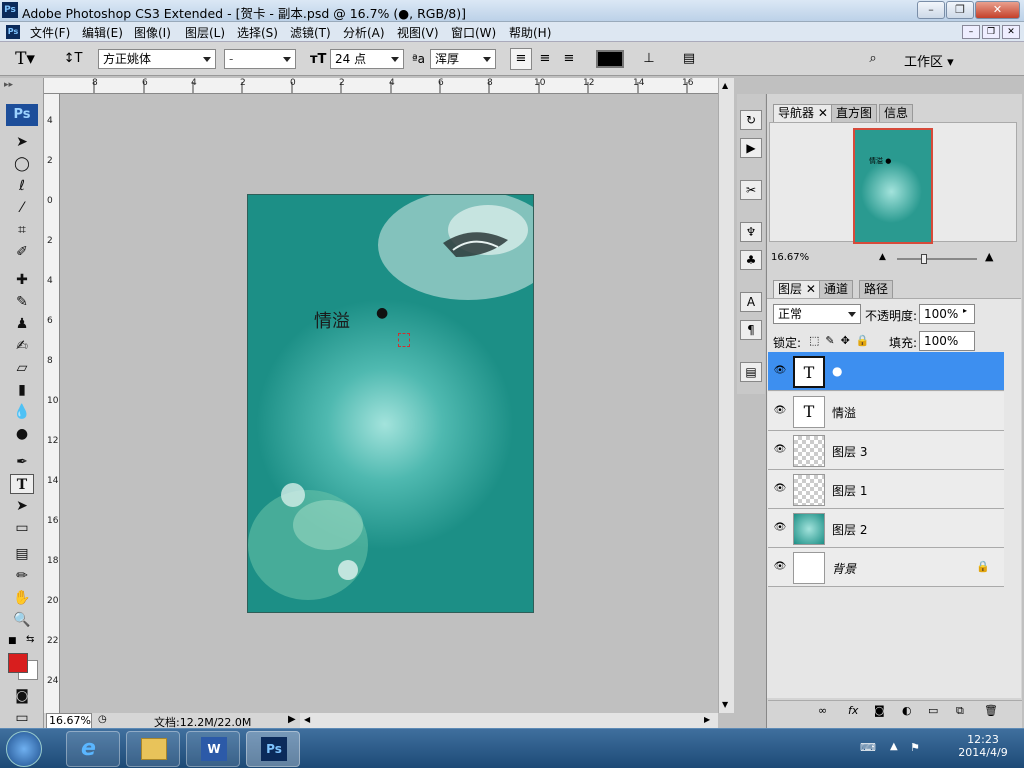 Image resolution: width=1024 pixels, height=768 pixels. What do you see at coordinates (849, 490) in the screenshot?
I see `layer-name: 图层 1` at bounding box center [849, 490].